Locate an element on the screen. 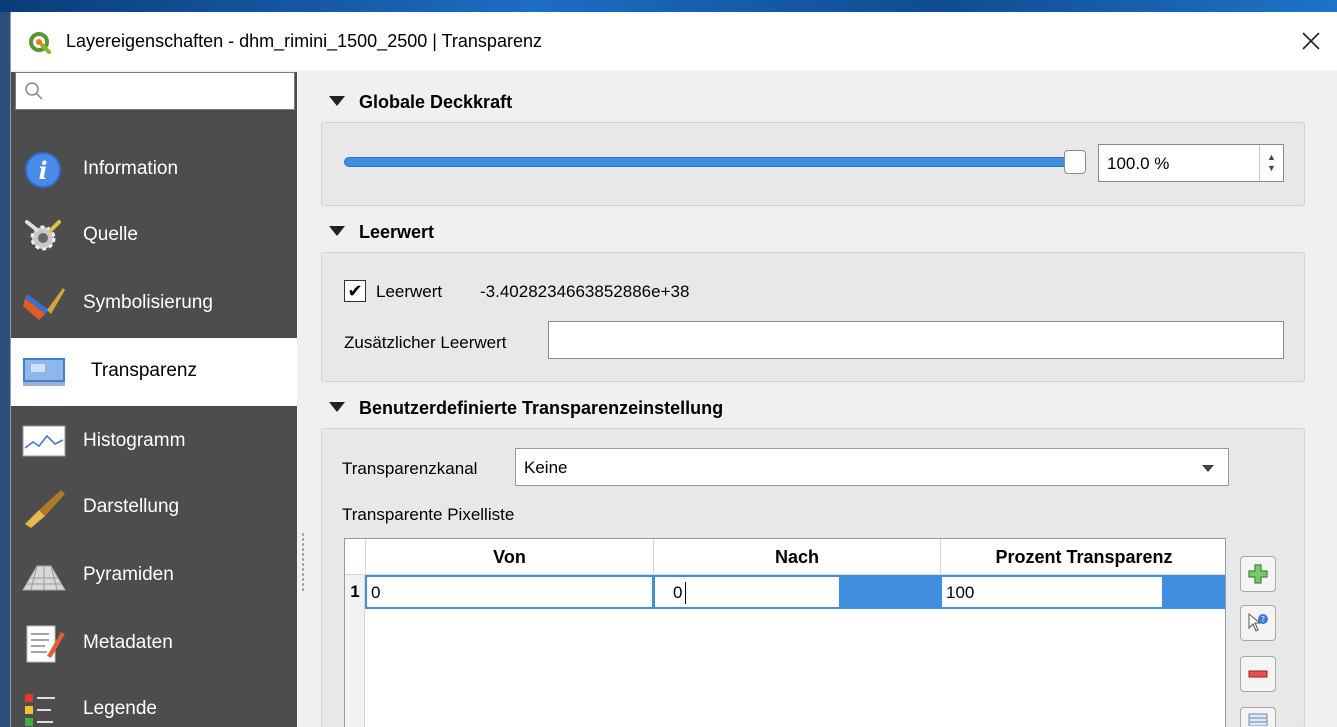  sidebar-item-legende: Legende is located at coordinates (154, 701).